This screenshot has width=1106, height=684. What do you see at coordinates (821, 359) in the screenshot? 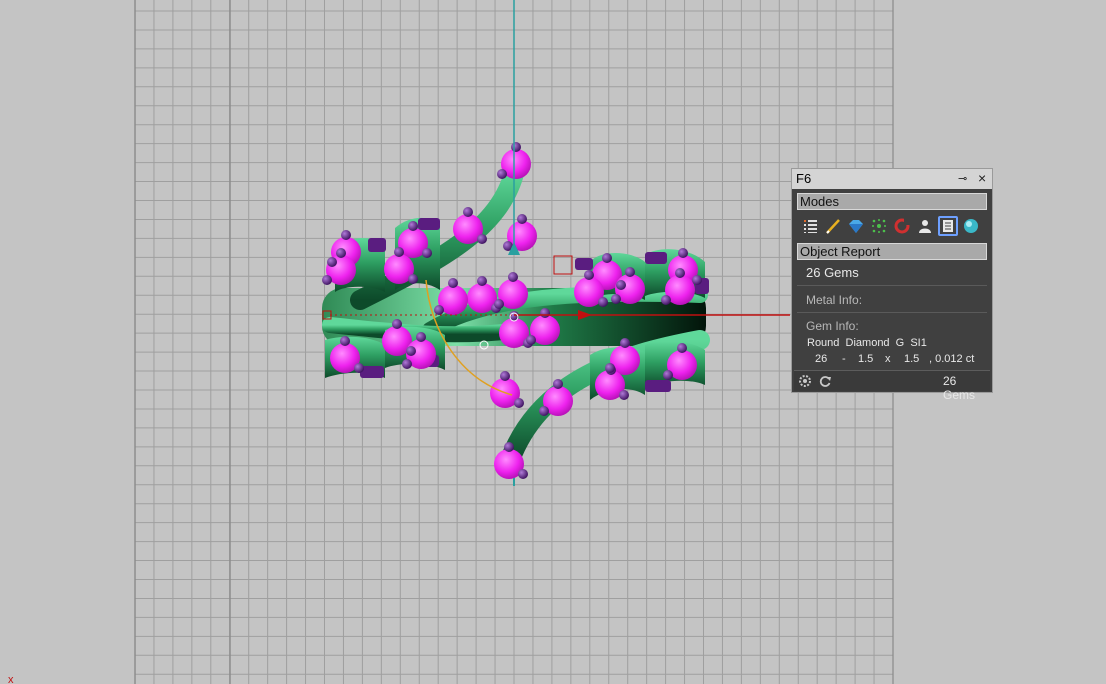
I see `gem-quantity: 26` at bounding box center [821, 359].